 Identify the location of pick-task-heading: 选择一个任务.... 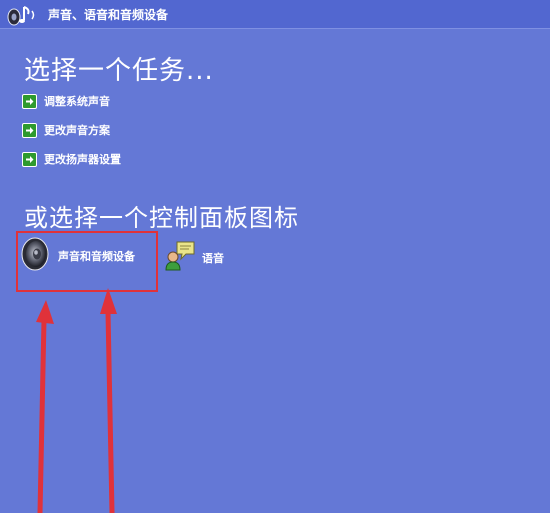
(119, 71).